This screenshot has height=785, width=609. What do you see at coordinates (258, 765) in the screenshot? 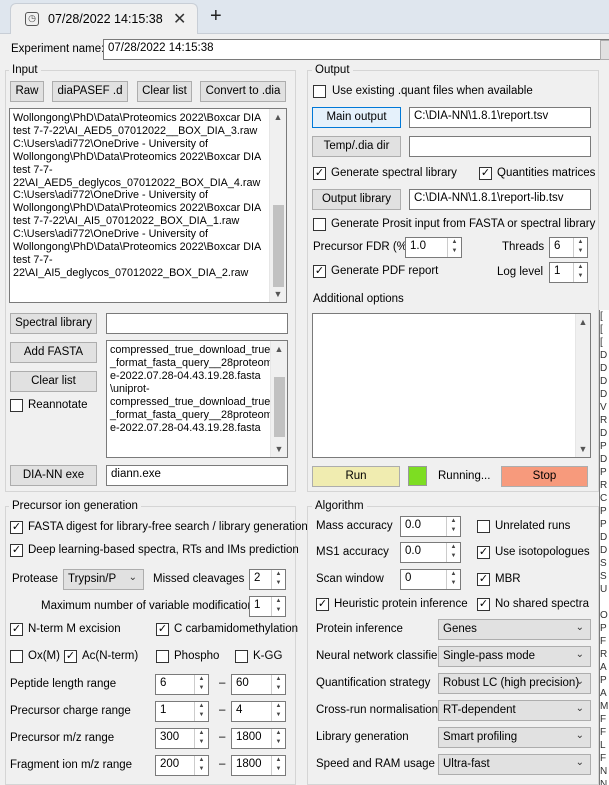
I see `fragment-mz-max-spinner: 1800 ▲ ▼` at bounding box center [258, 765].